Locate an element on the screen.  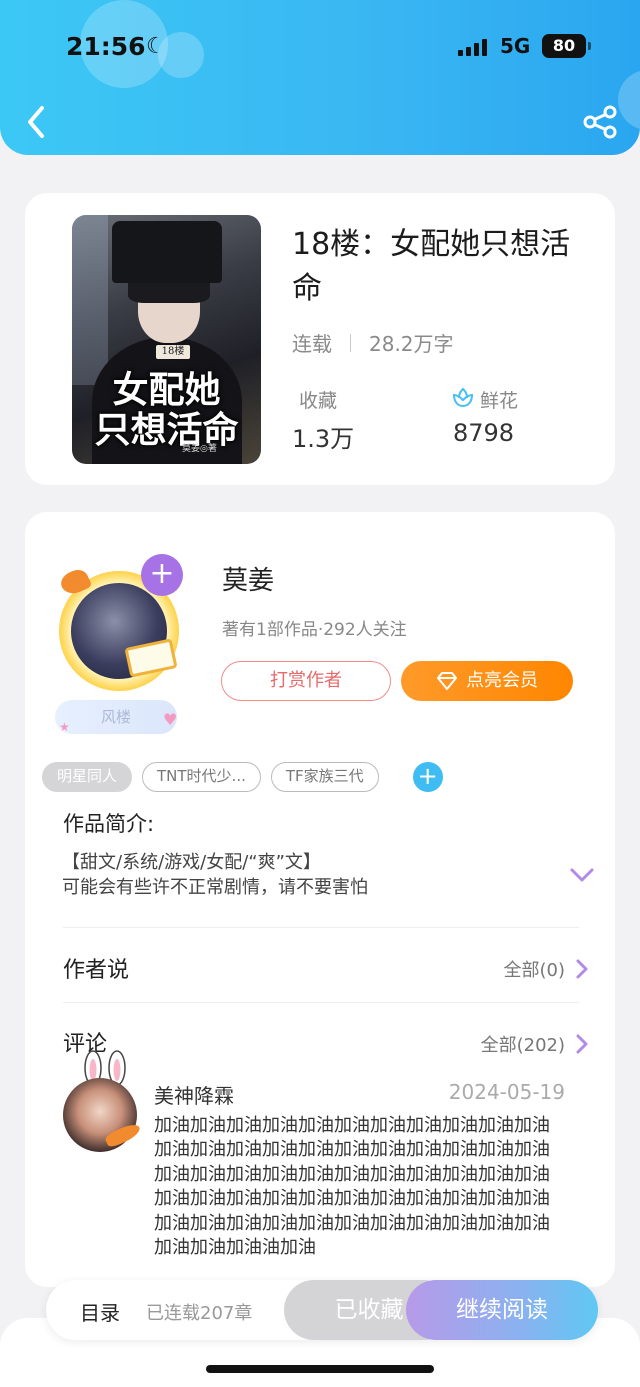
flowers-label: 鲜花 is located at coordinates (499, 401).